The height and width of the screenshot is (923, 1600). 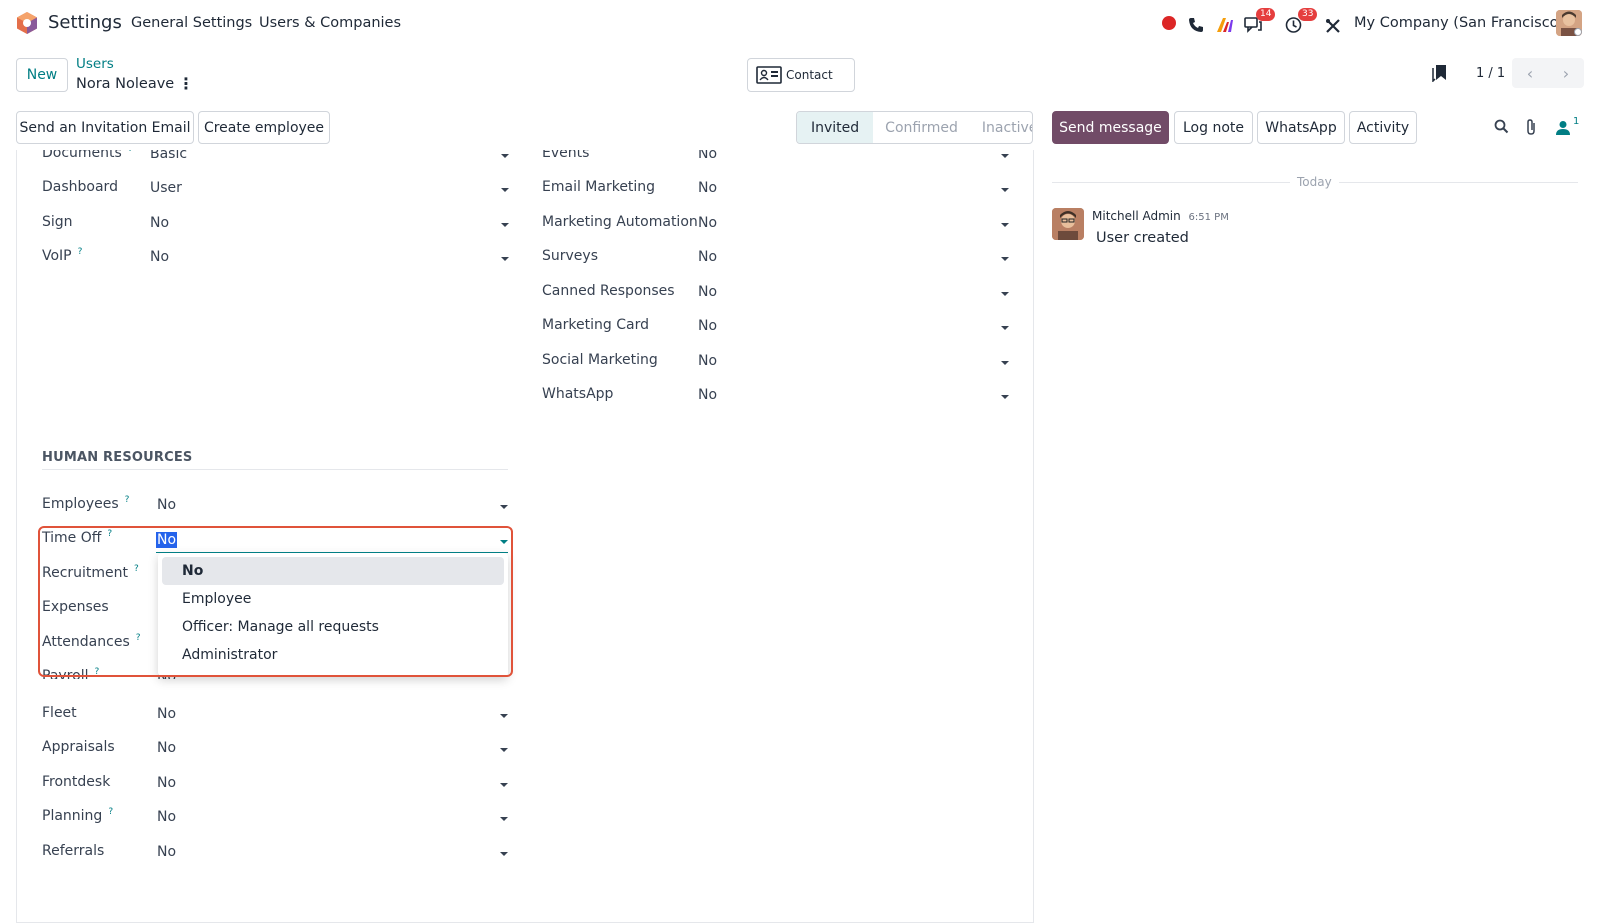 I want to click on field-label-whatsapp: WhatsApp, so click(x=578, y=394).